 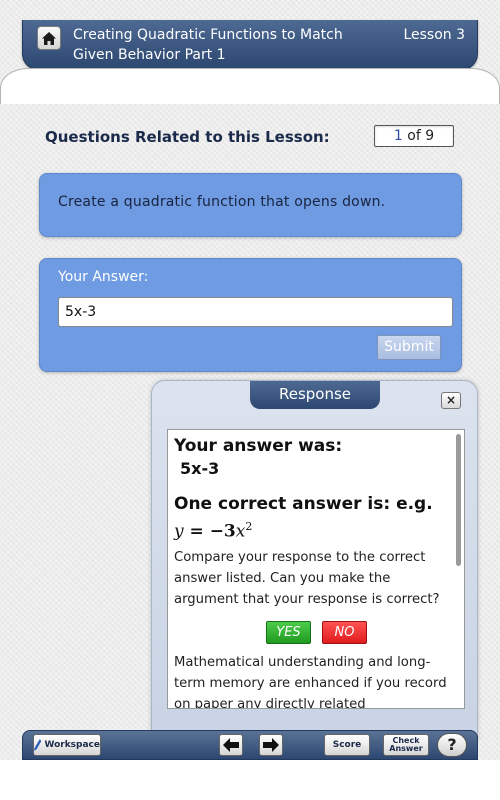 What do you see at coordinates (421, 136) in the screenshot?
I see `question-total-text: of 9` at bounding box center [421, 136].